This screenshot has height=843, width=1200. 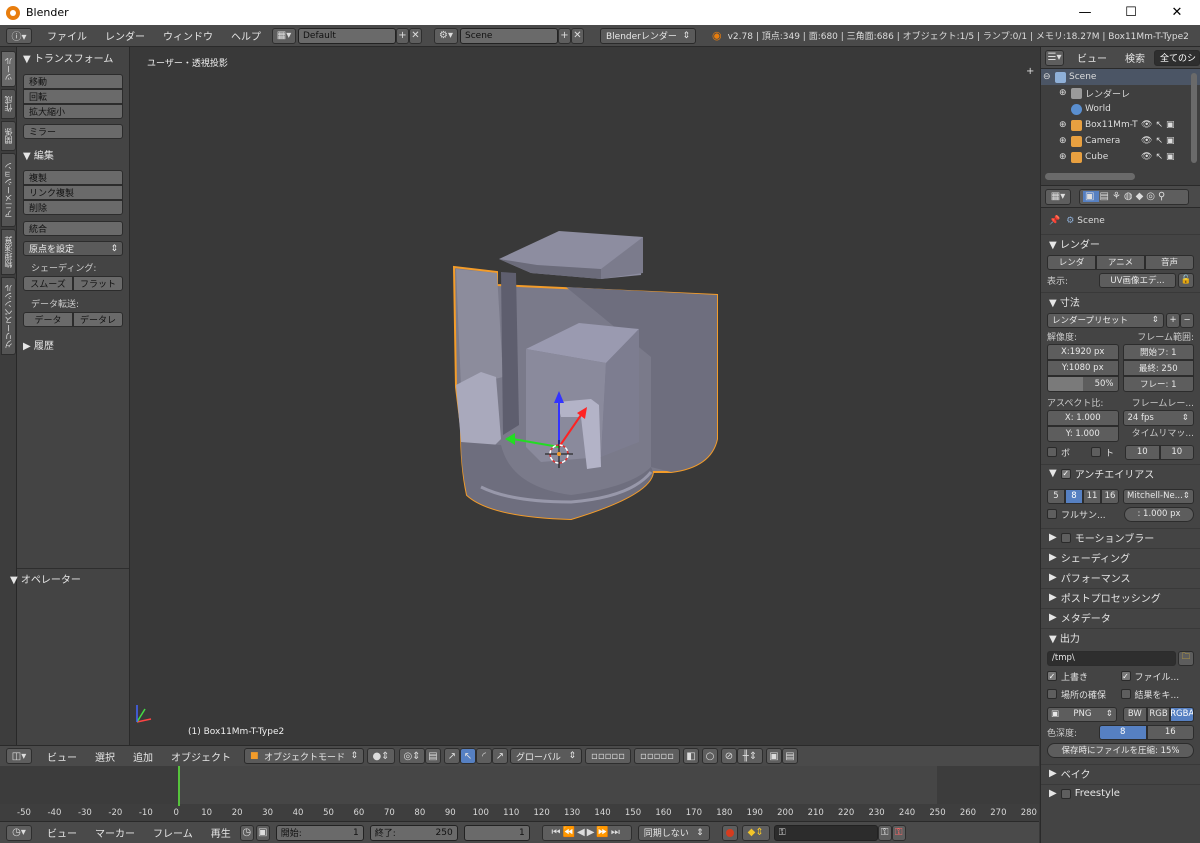 I want to click on translate-manipulator-icon: ↖, so click(x=468, y=756).